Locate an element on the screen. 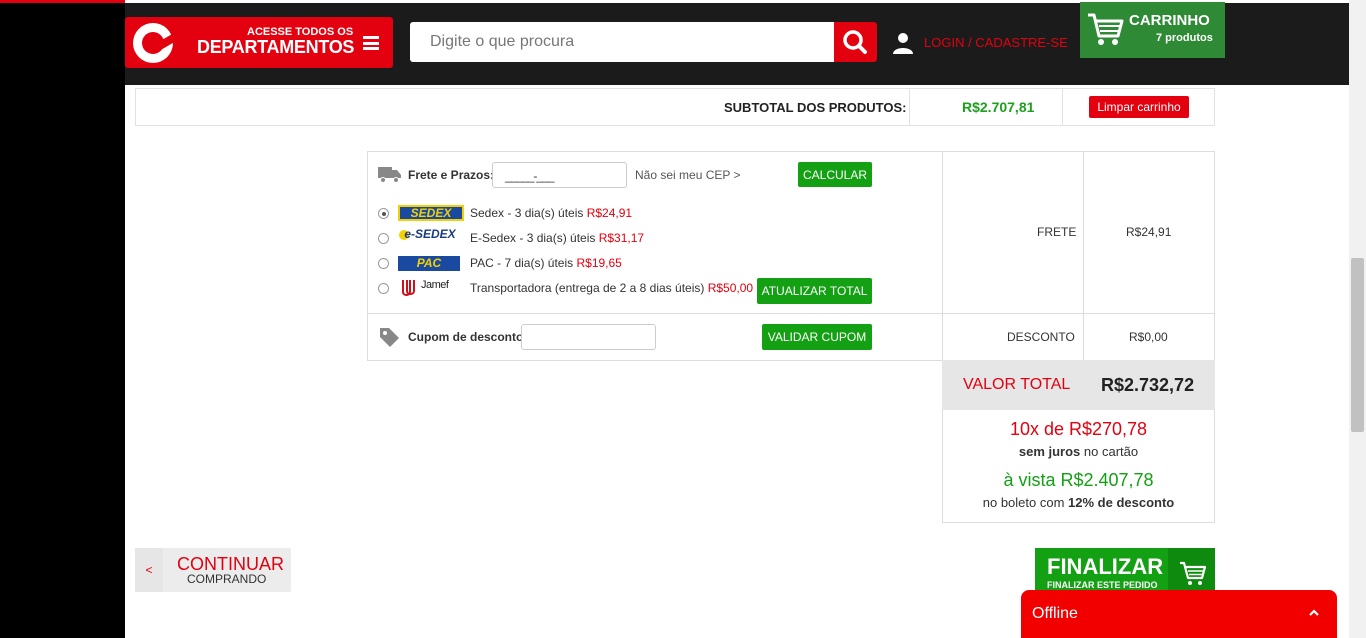  checkout-button: FINALIZAR FINALIZAR ESTE PEDIDO is located at coordinates (1125, 570).